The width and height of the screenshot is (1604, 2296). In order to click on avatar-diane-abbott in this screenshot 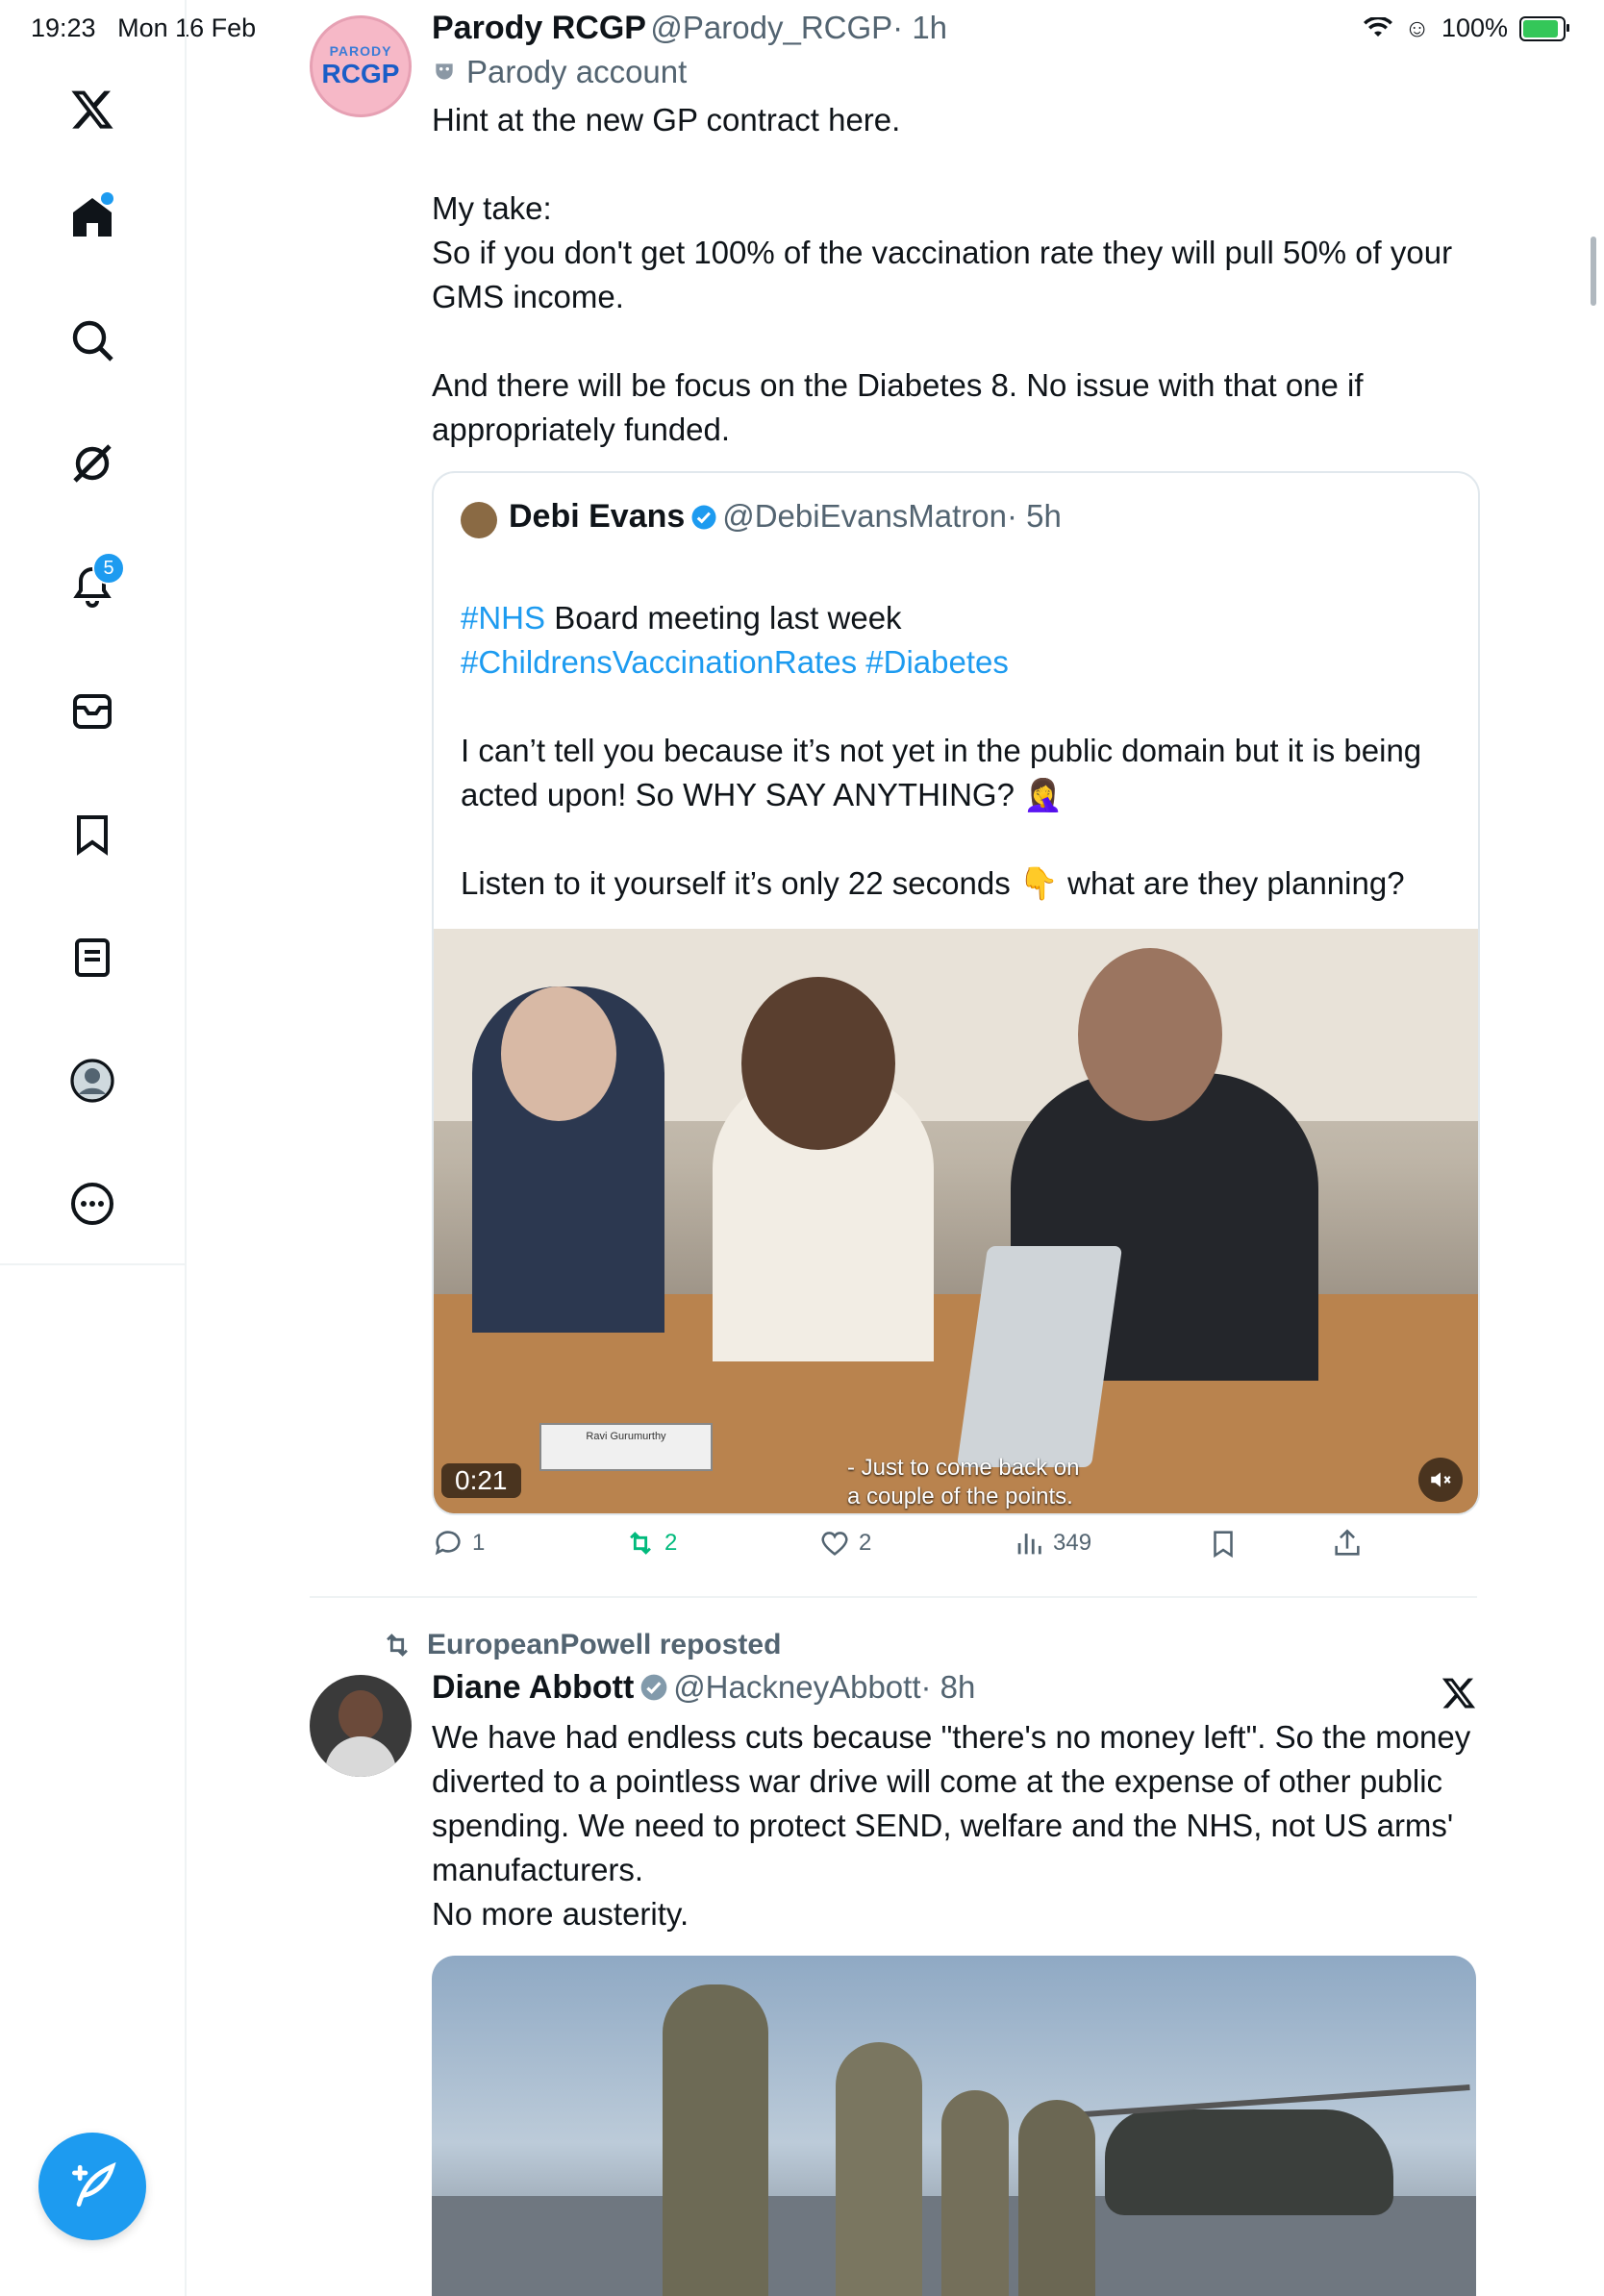, I will do `click(361, 1726)`.